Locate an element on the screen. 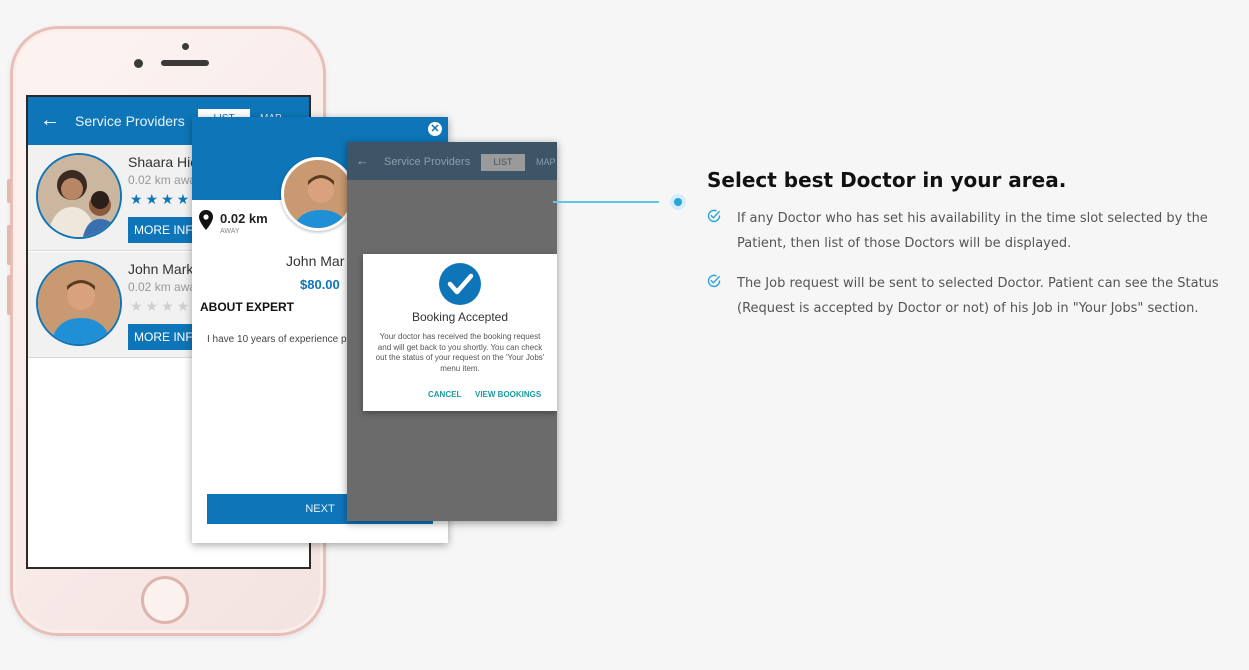 The image size is (1249, 670). provider-name: Shaara Hic is located at coordinates (163, 162).